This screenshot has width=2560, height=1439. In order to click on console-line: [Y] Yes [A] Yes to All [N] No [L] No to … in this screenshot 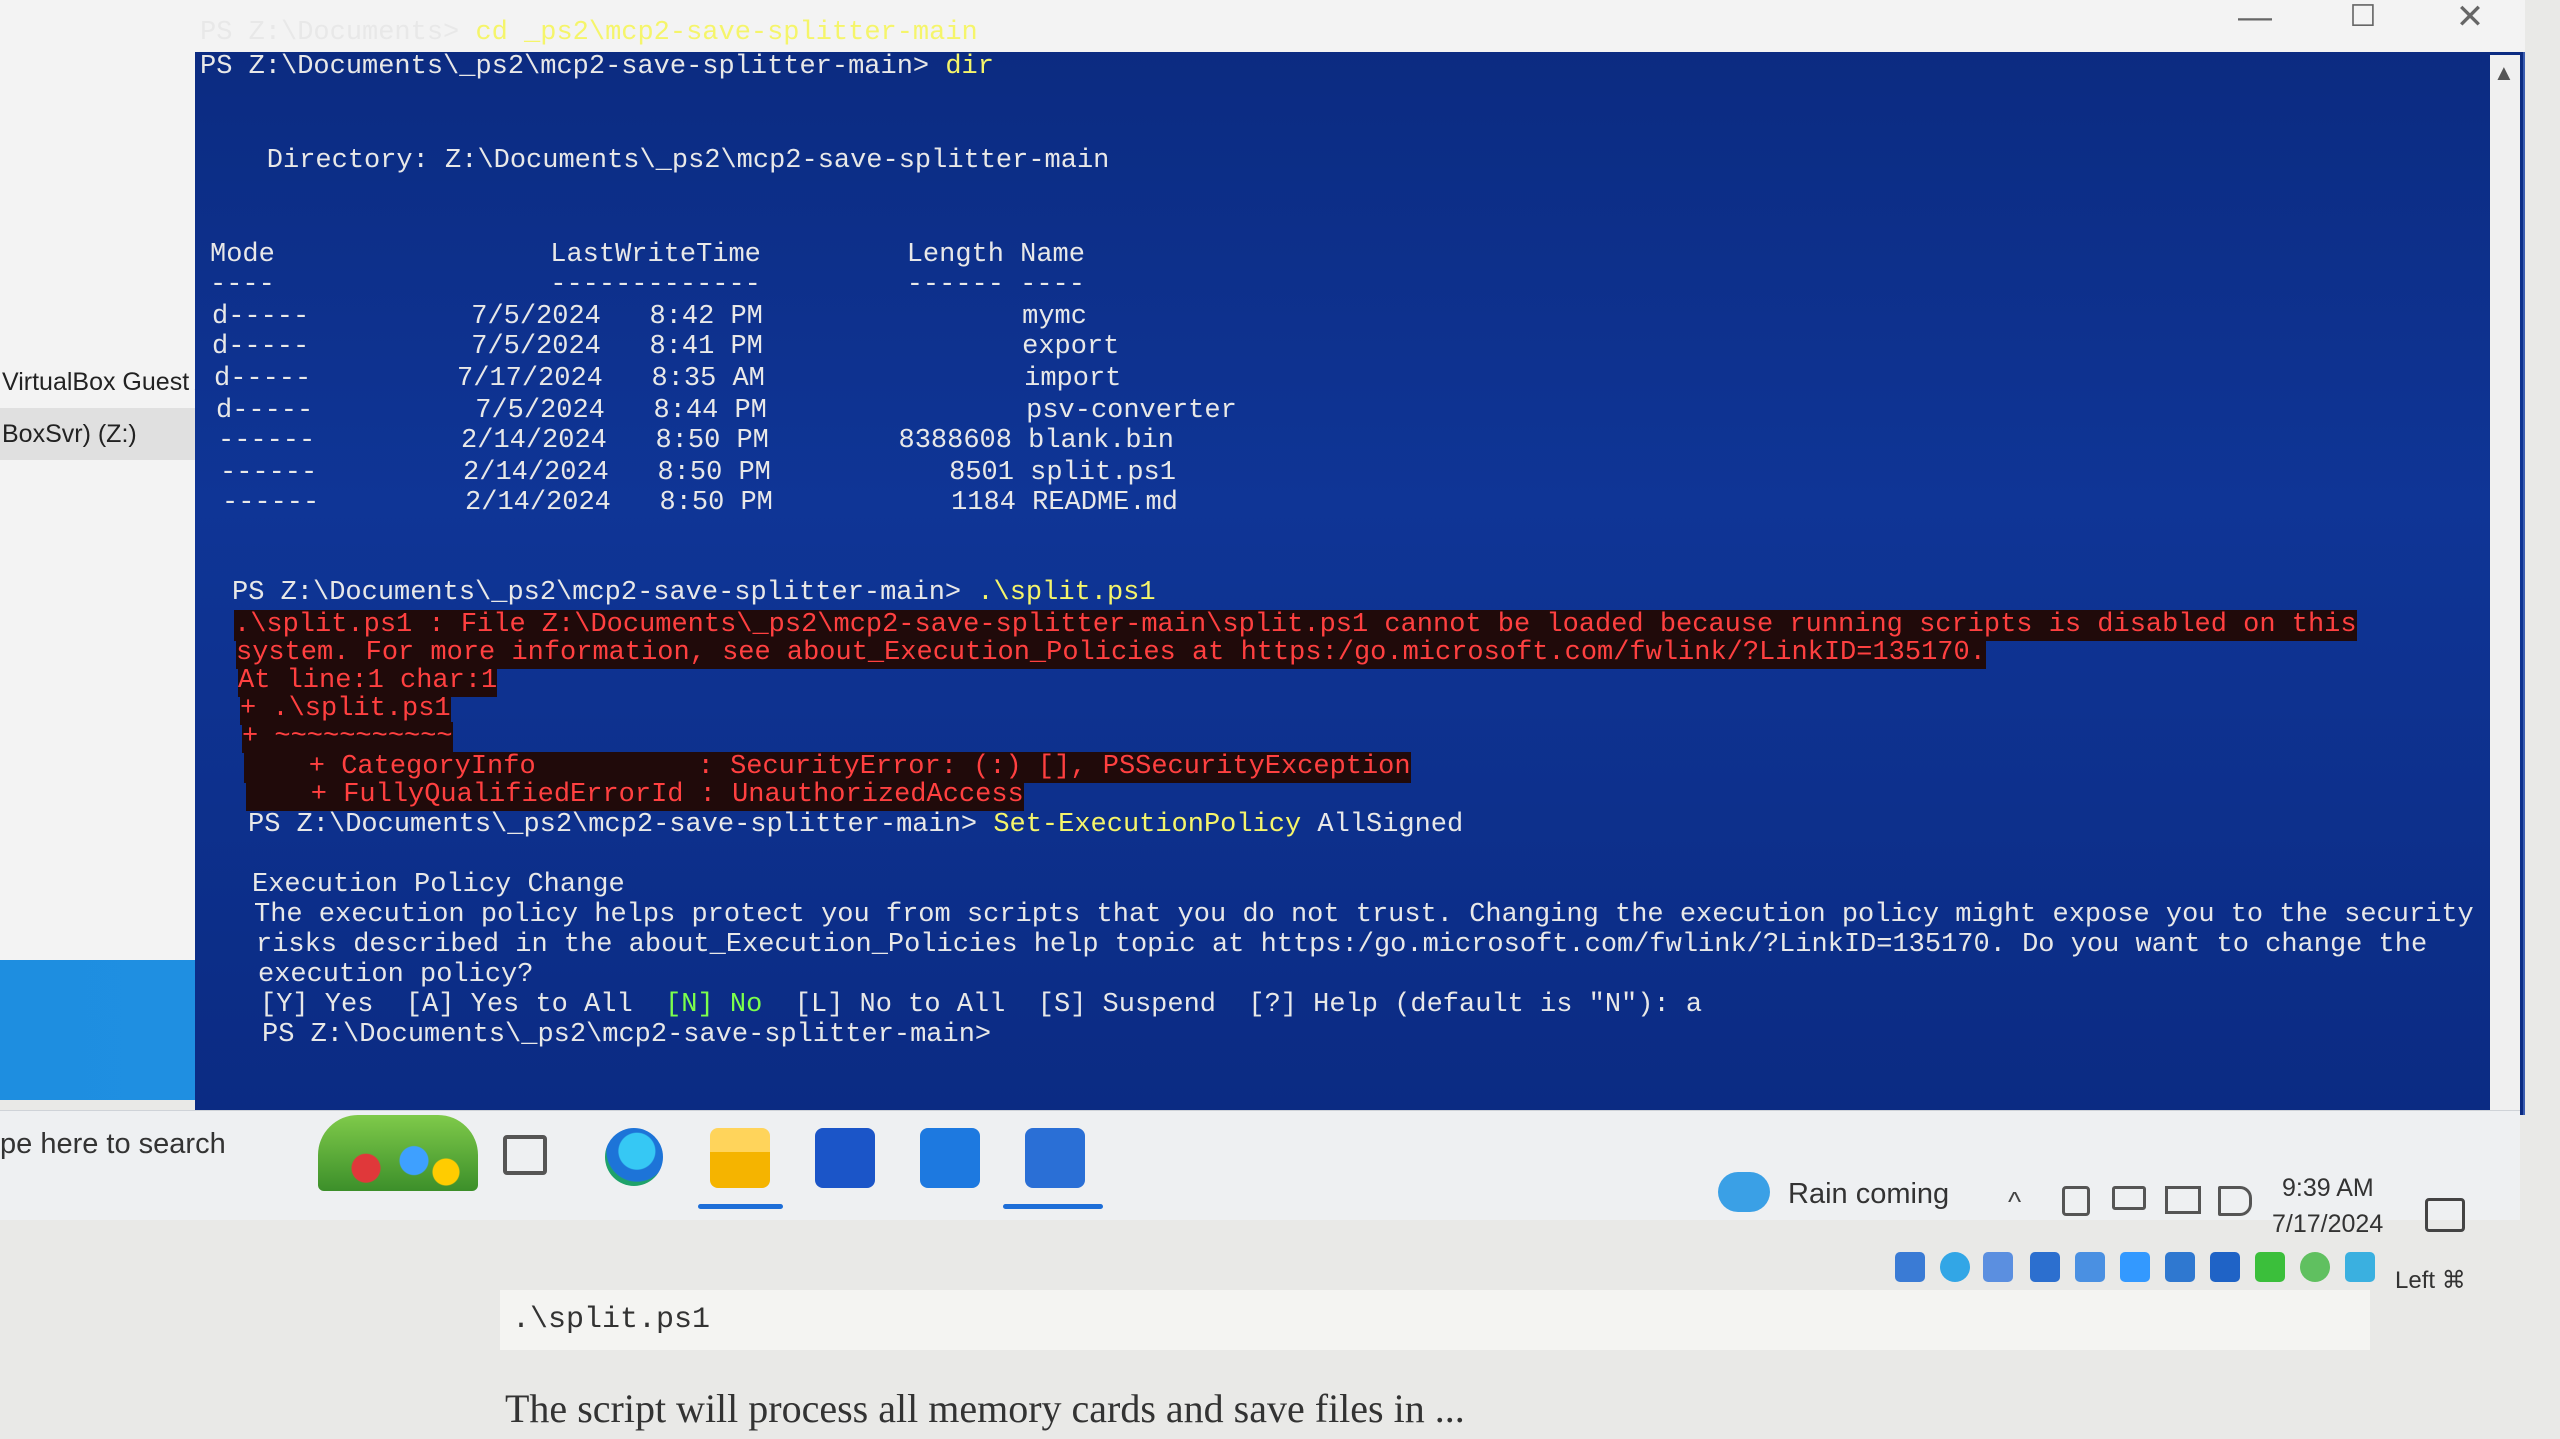, I will do `click(981, 1005)`.